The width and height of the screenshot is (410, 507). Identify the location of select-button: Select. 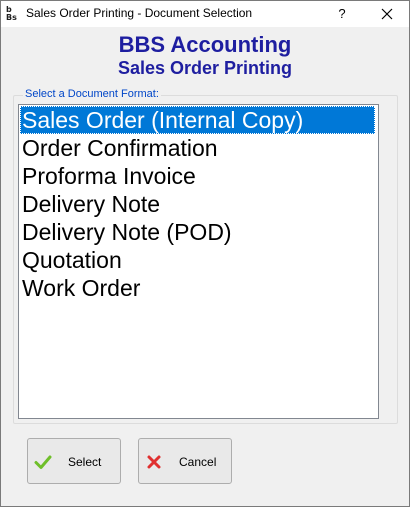
(74, 461).